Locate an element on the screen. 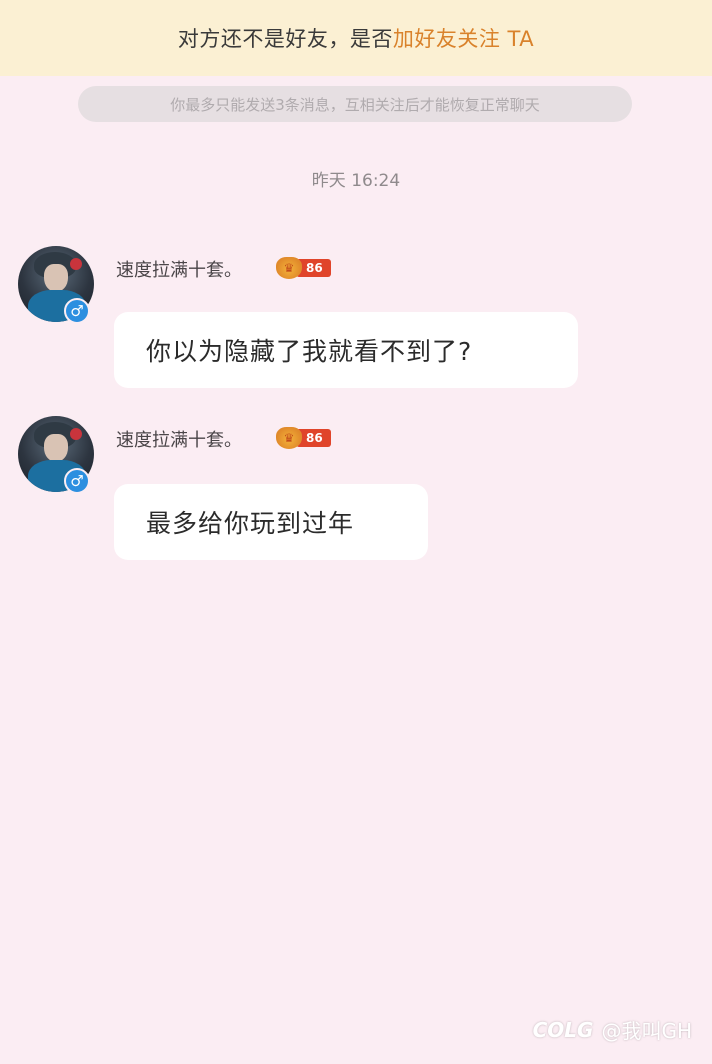  message-limit-notice: 你最多只能发送3条消息，互相关注后才能恢复正常聊天 is located at coordinates (355, 104).